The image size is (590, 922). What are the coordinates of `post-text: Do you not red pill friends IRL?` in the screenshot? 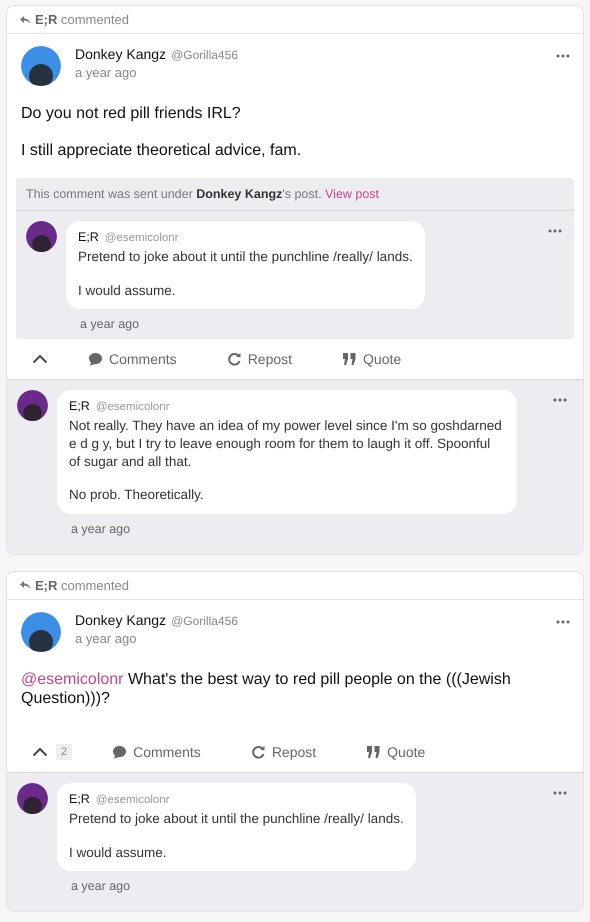 It's located at (131, 114).